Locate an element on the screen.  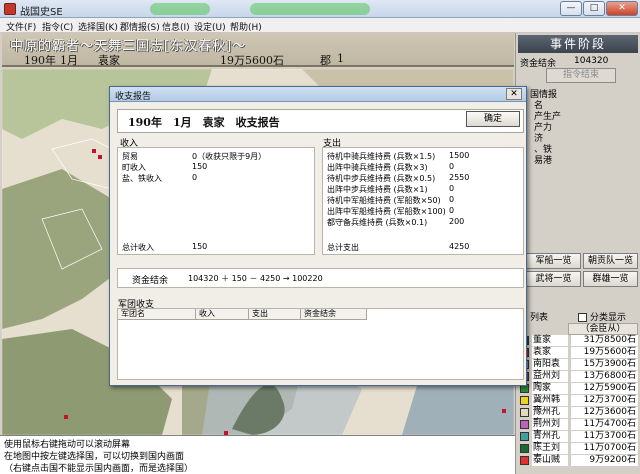
faction-name: 青州孔家 is located at coordinates (550, 441).